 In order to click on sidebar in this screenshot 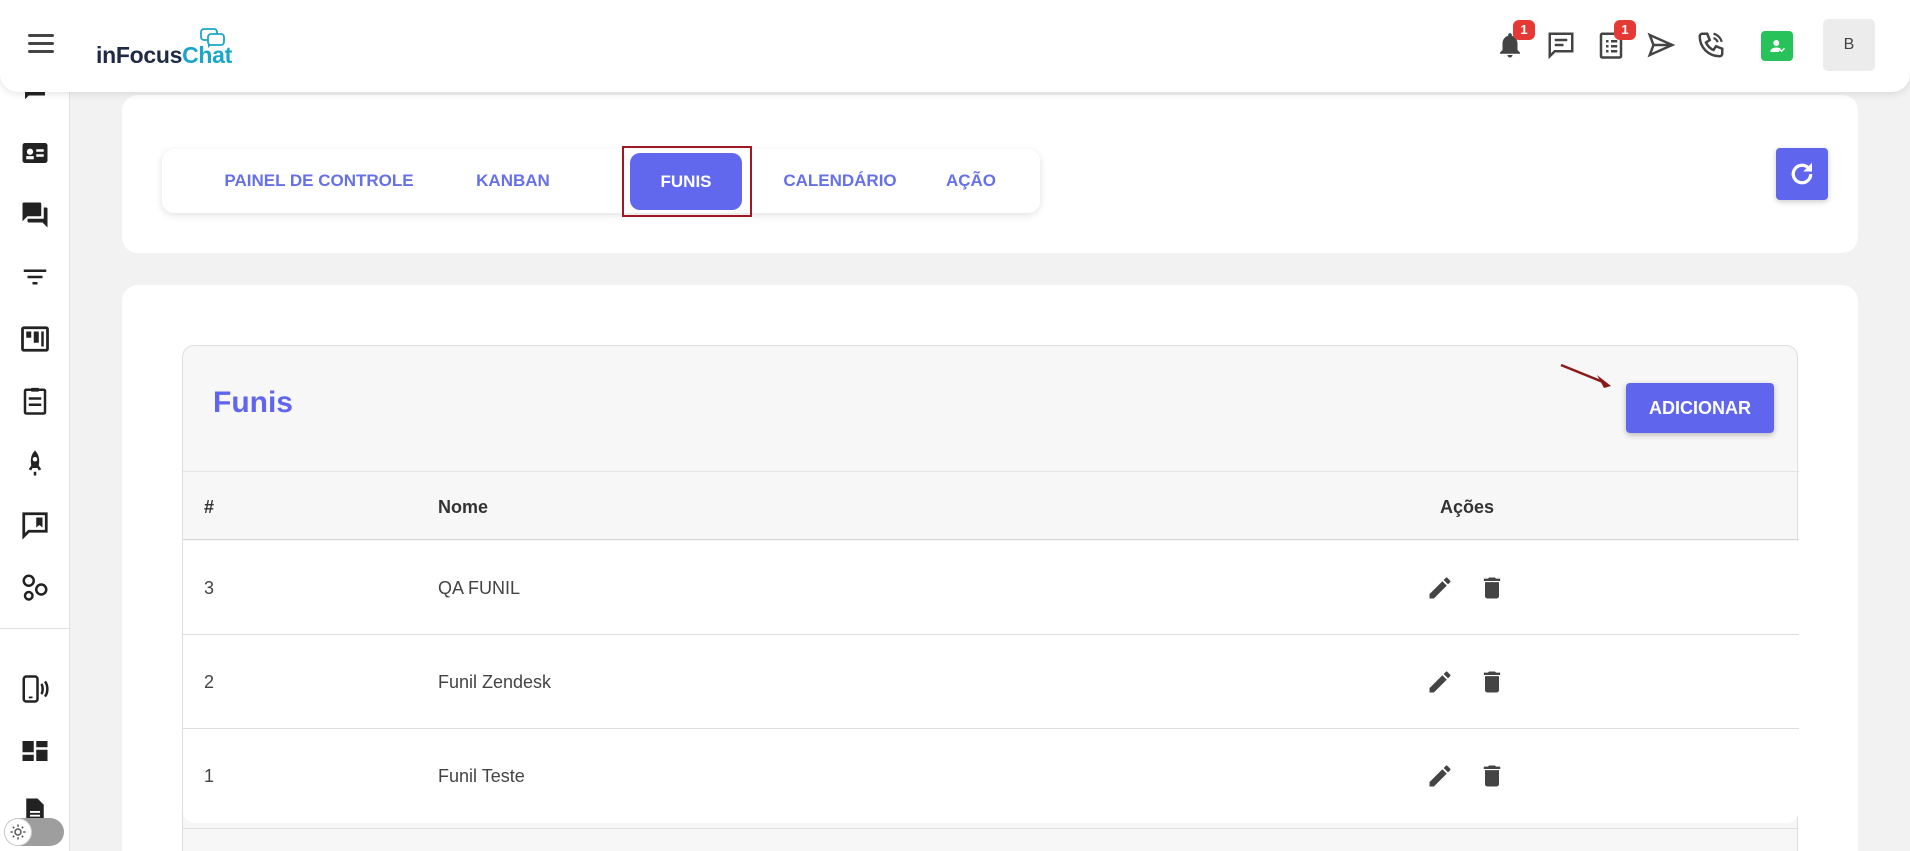, I will do `click(35, 425)`.